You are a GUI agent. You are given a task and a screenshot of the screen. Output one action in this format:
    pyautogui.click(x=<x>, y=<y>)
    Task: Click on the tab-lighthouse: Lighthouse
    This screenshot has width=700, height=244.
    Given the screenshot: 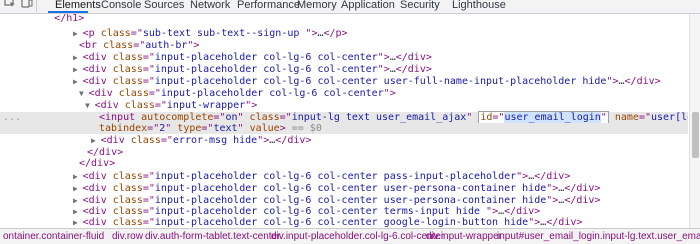 What is the action you would take?
    pyautogui.click(x=479, y=6)
    